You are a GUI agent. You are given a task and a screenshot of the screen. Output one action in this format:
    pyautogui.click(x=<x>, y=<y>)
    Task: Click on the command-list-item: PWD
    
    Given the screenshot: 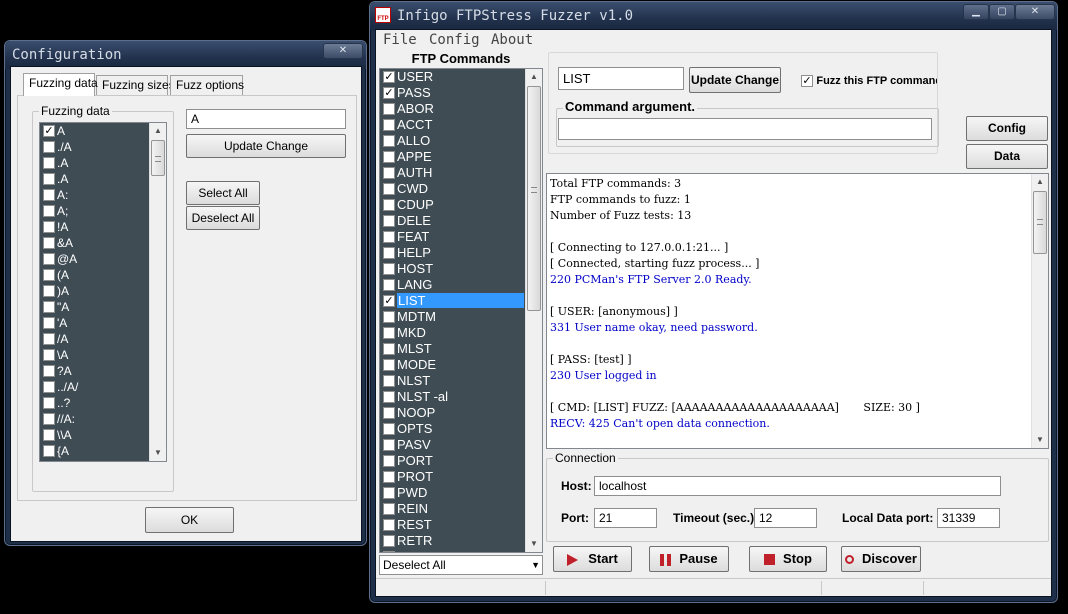 What is the action you would take?
    pyautogui.click(x=452, y=493)
    